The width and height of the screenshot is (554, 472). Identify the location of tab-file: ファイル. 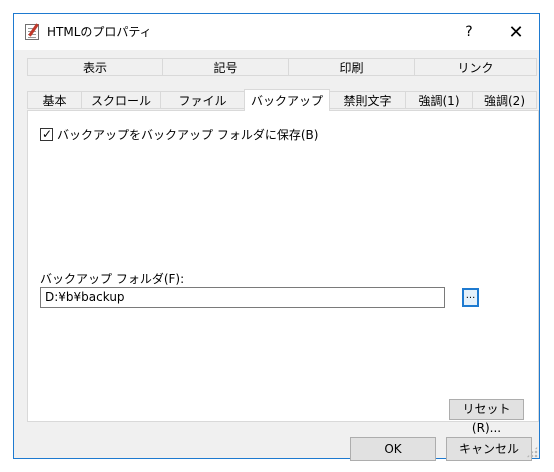
(202, 100).